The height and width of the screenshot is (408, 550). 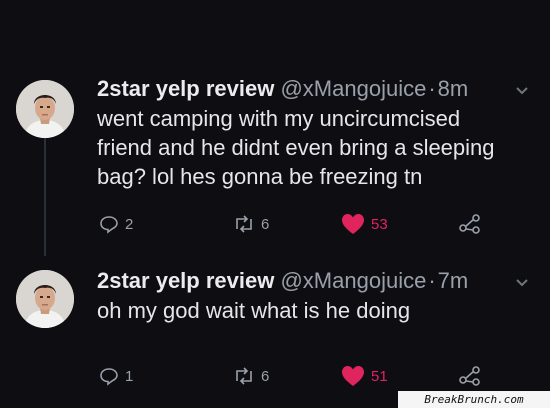 I want to click on thread-connector, so click(x=45, y=197).